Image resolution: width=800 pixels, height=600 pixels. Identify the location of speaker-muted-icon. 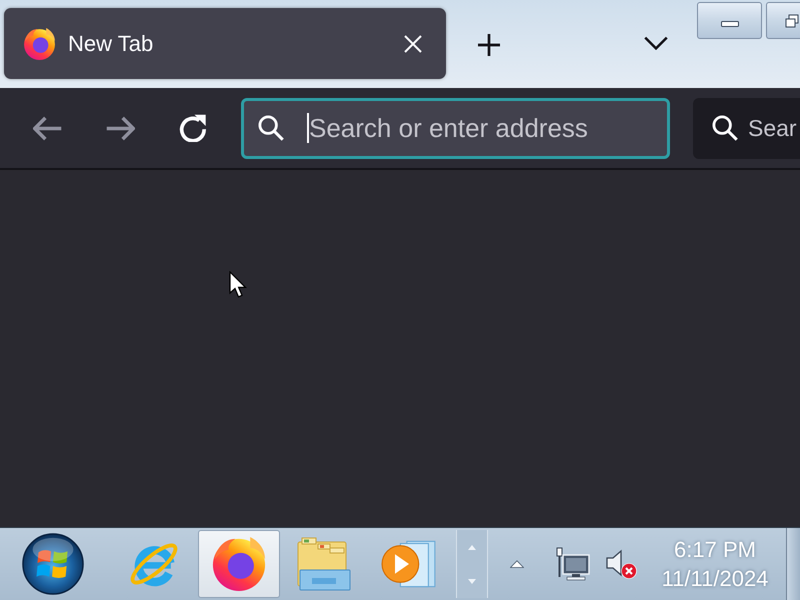
(621, 564).